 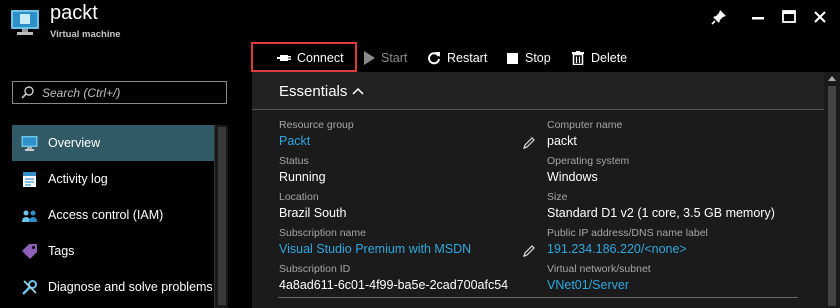 I want to click on main-scrollbar, so click(x=832, y=190).